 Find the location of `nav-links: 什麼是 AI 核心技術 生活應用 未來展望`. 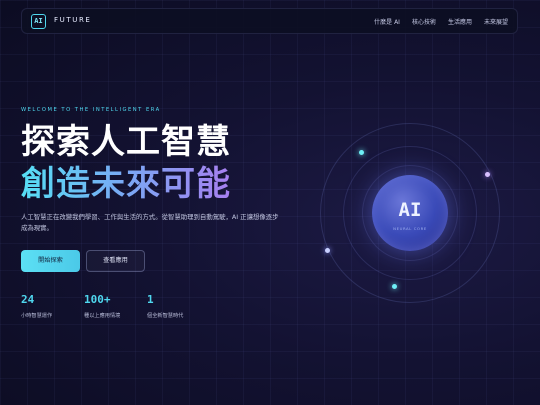

nav-links: 什麼是 AI 核心技術 生活應用 未來展望 is located at coordinates (441, 21).